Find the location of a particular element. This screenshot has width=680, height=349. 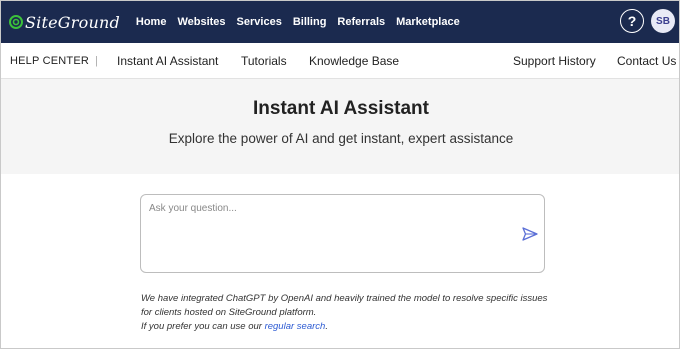

send-arrow-icon is located at coordinates (530, 234).